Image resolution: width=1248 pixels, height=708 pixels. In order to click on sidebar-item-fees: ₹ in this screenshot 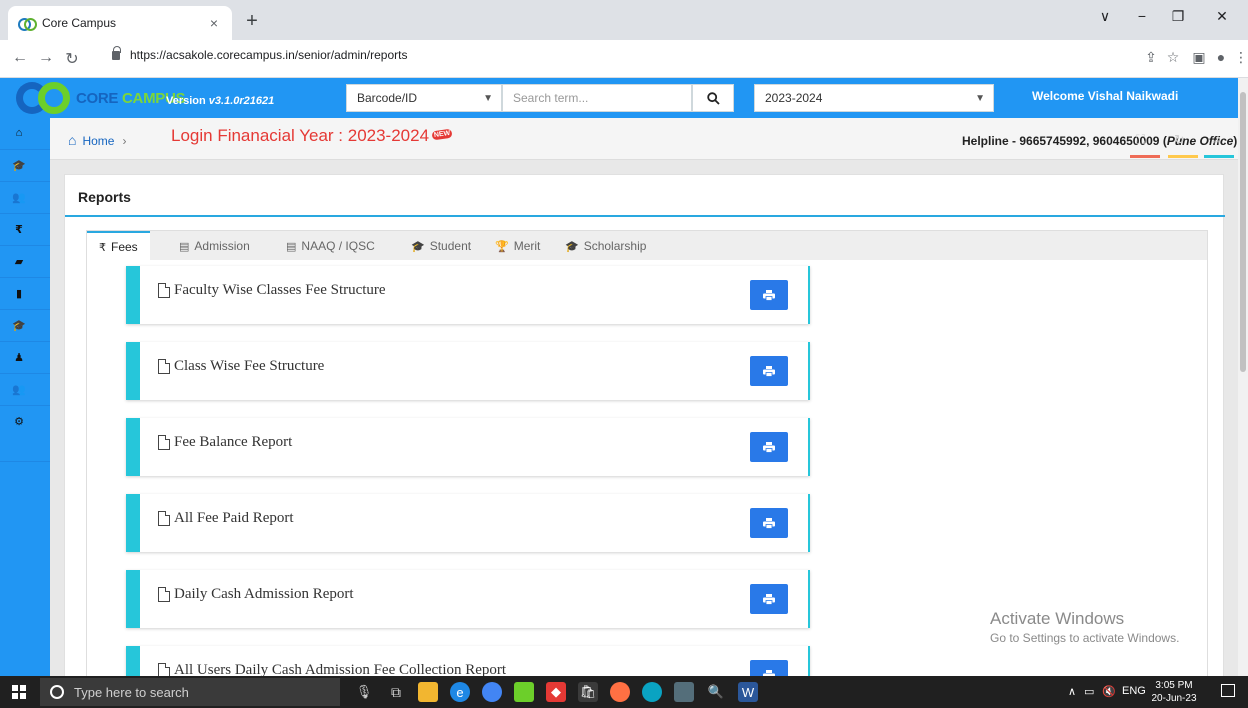, I will do `click(25, 230)`.